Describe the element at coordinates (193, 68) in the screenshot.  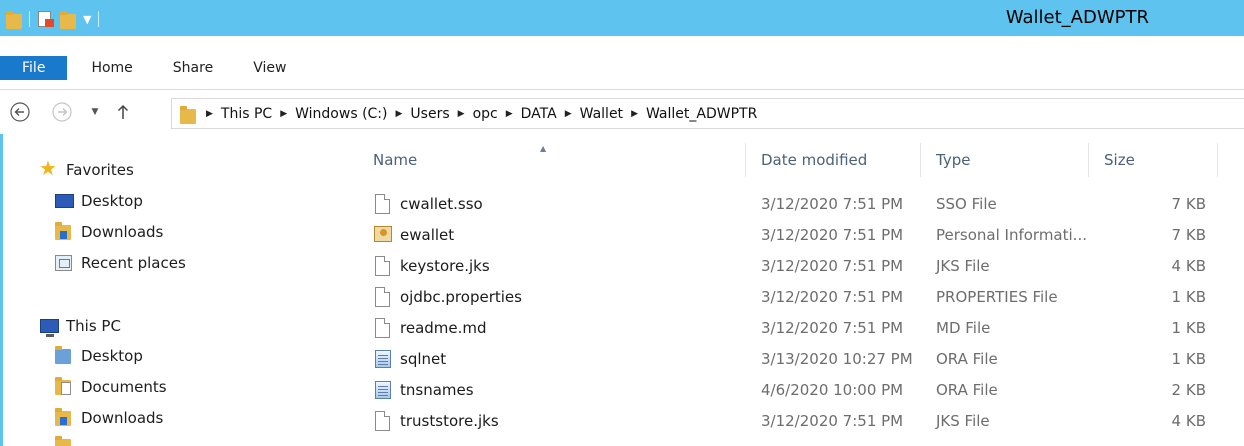
I see `tab-share: Share` at that location.